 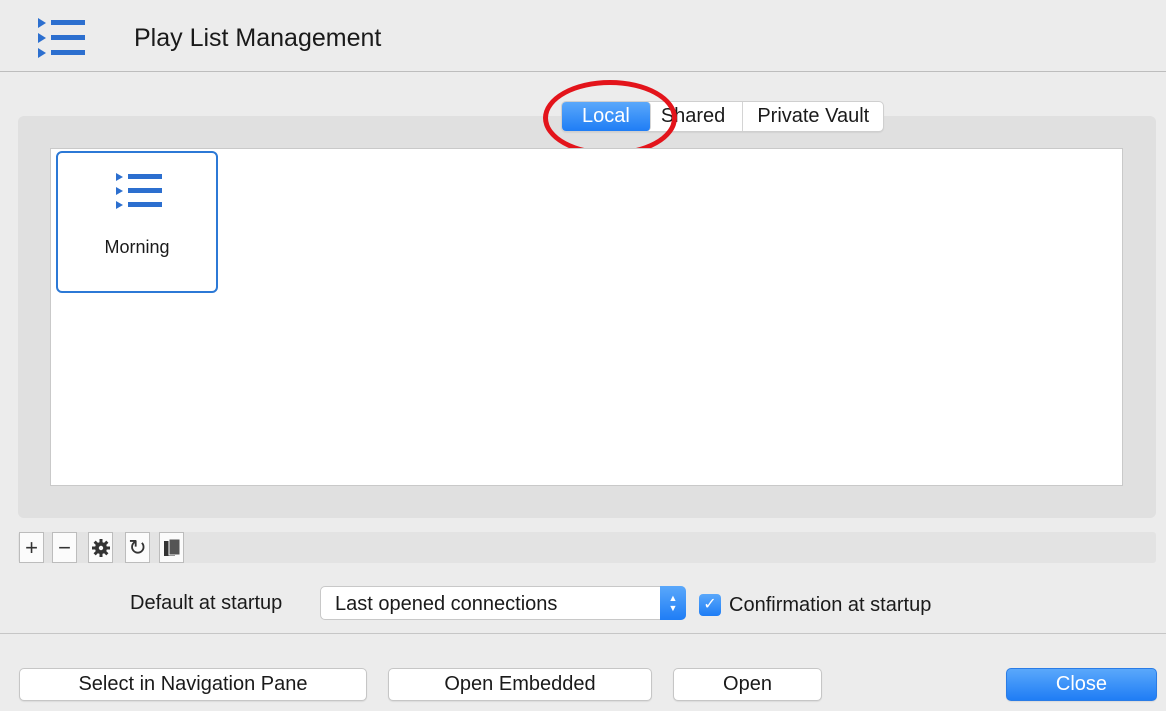 I want to click on remove-button: −, so click(x=64, y=547).